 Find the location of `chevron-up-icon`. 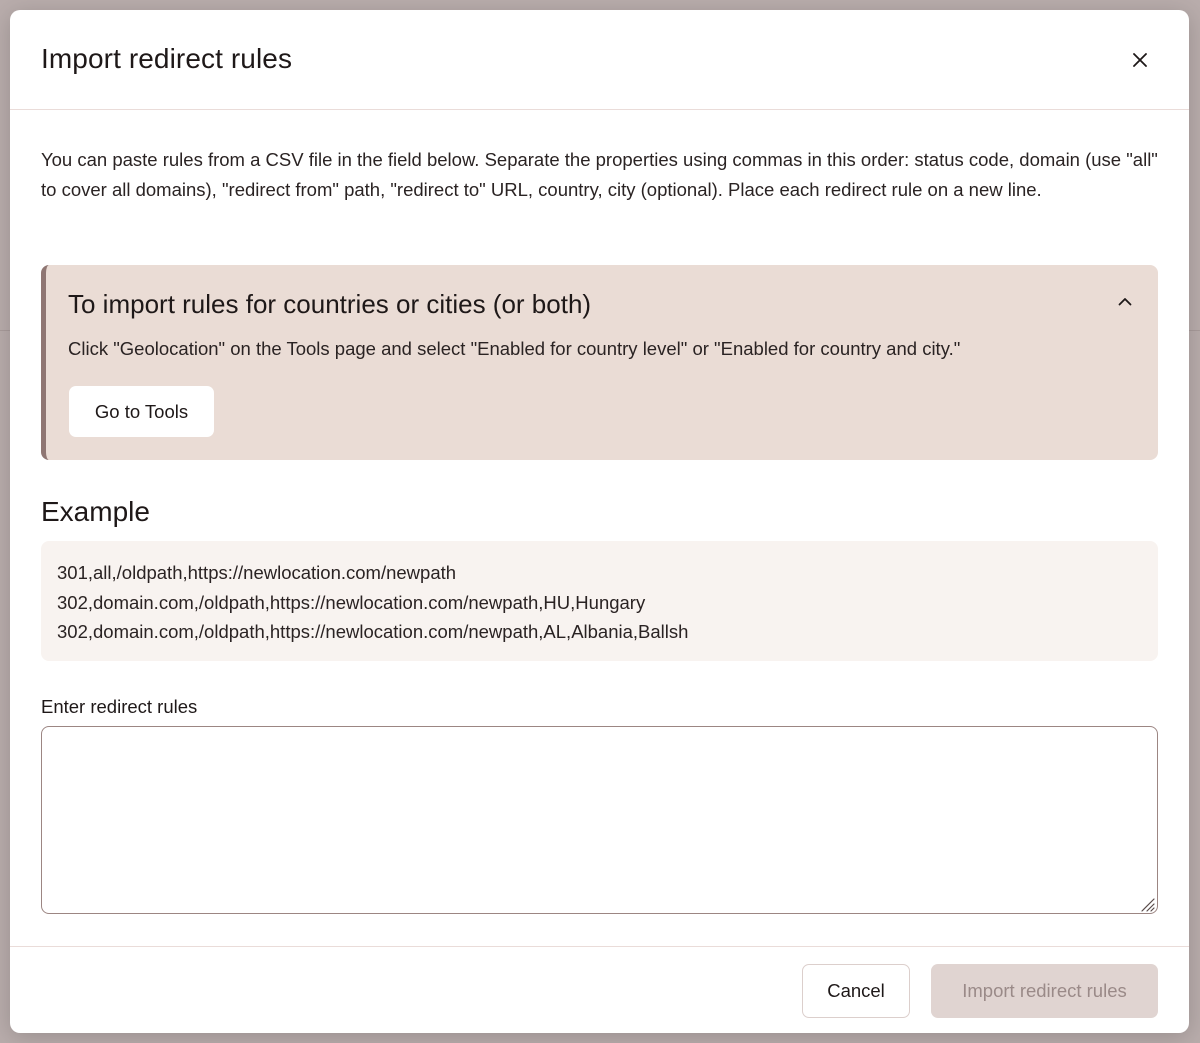

chevron-up-icon is located at coordinates (1125, 301).